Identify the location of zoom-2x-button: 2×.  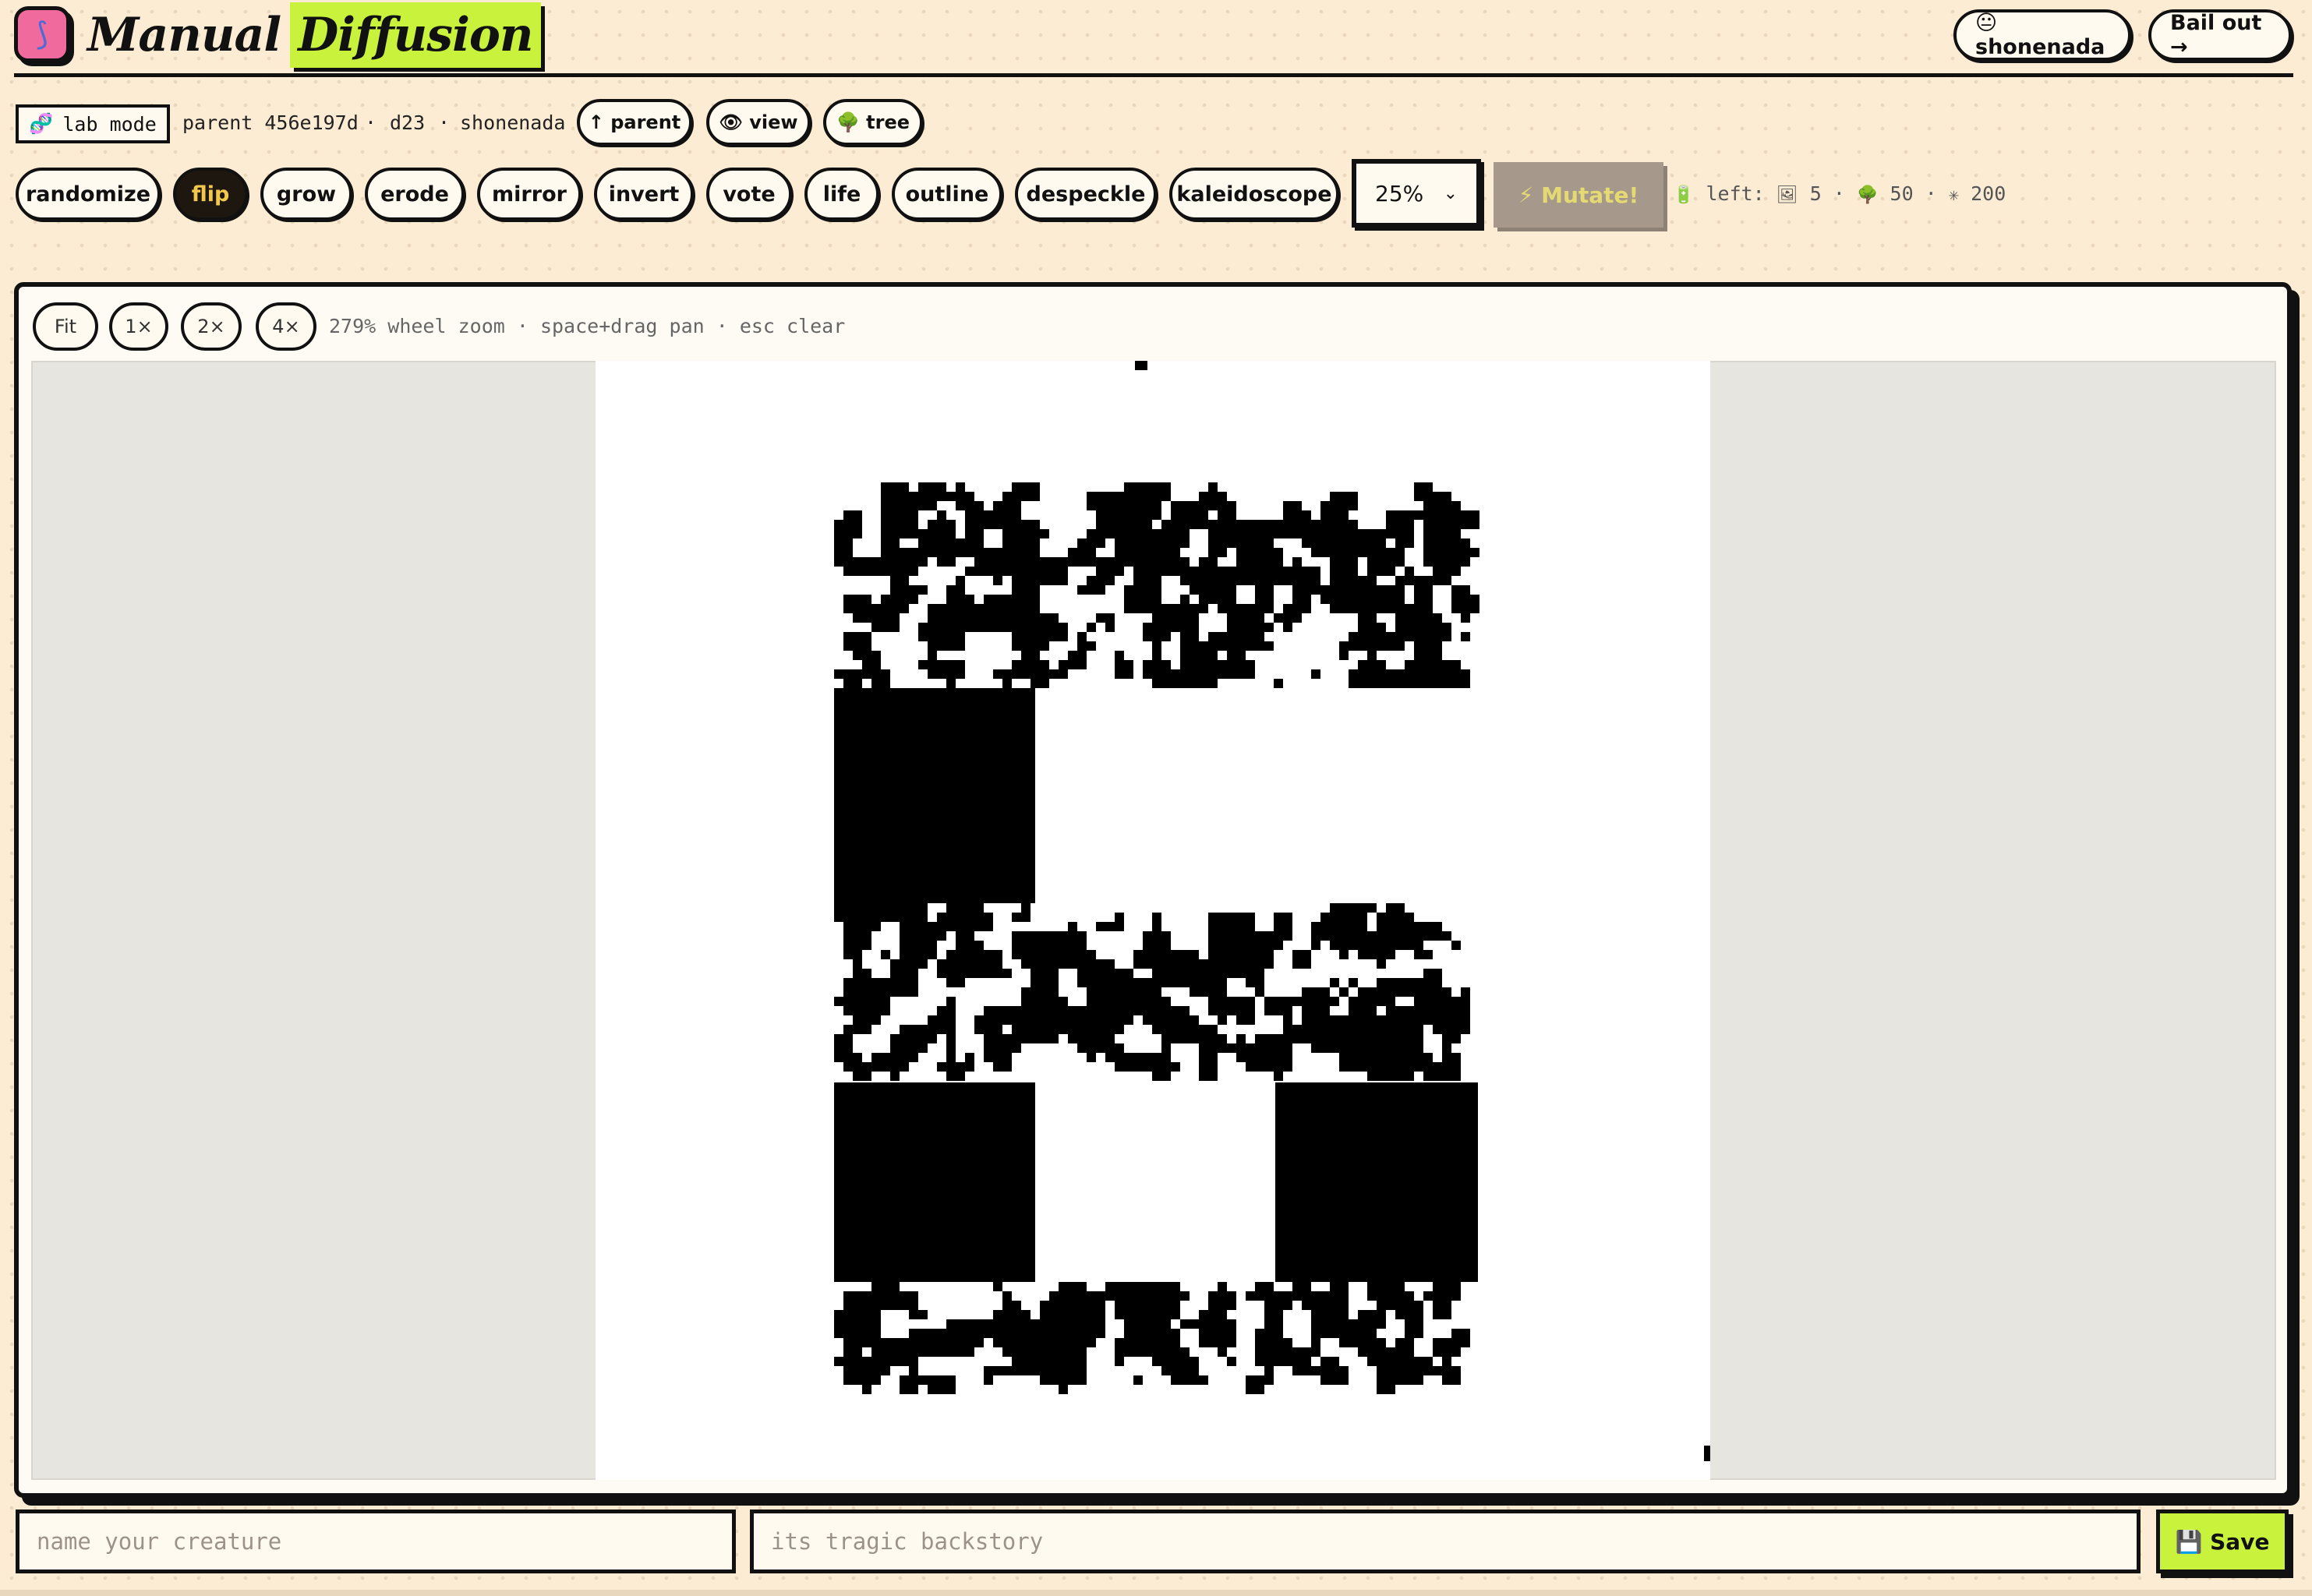
(211, 326).